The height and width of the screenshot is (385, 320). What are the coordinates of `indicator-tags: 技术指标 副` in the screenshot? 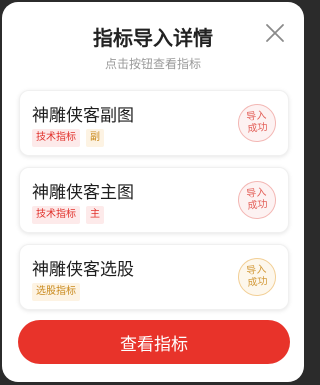 It's located at (68, 138).